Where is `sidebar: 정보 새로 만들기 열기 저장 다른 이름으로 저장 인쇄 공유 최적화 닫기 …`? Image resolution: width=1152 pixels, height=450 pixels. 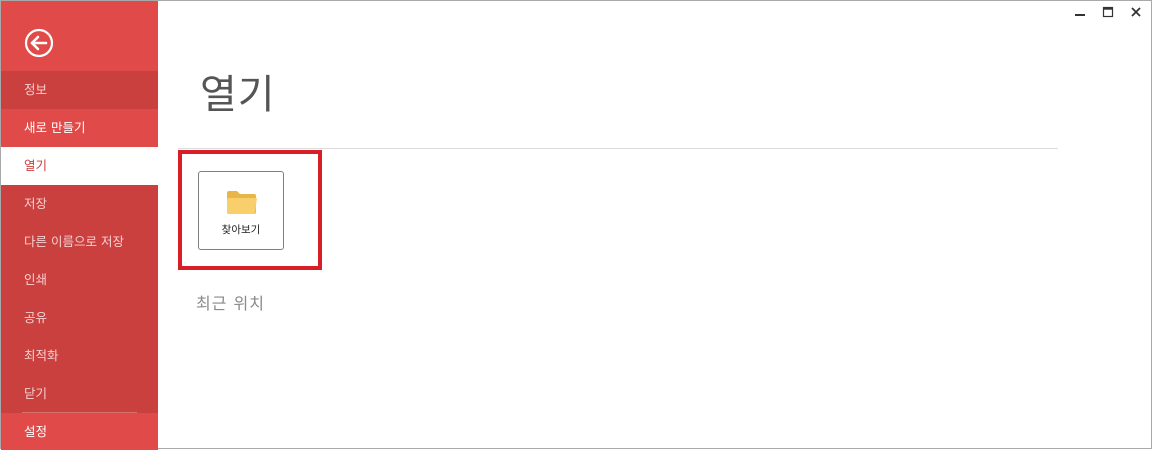 sidebar: 정보 새로 만들기 열기 저장 다른 이름으로 저장 인쇄 공유 최적화 닫기 … is located at coordinates (79, 225).